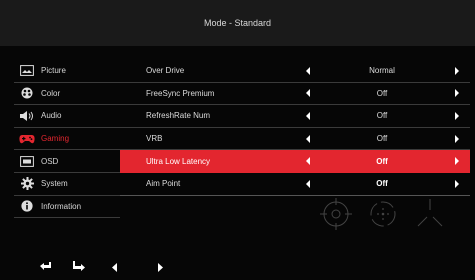 Image resolution: width=475 pixels, height=280 pixels. Describe the element at coordinates (295, 161) in the screenshot. I see `setting-row-ultra-low-latency: Ultra Low Latency Off` at that location.